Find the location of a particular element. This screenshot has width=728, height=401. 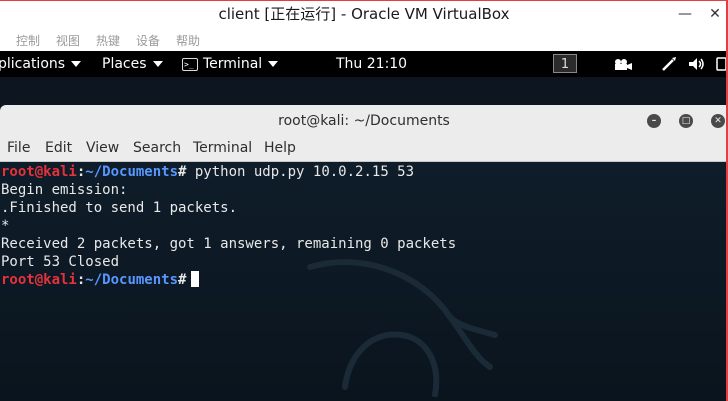

current-prompt-line: root@kali:~/Documents# is located at coordinates (228, 280).